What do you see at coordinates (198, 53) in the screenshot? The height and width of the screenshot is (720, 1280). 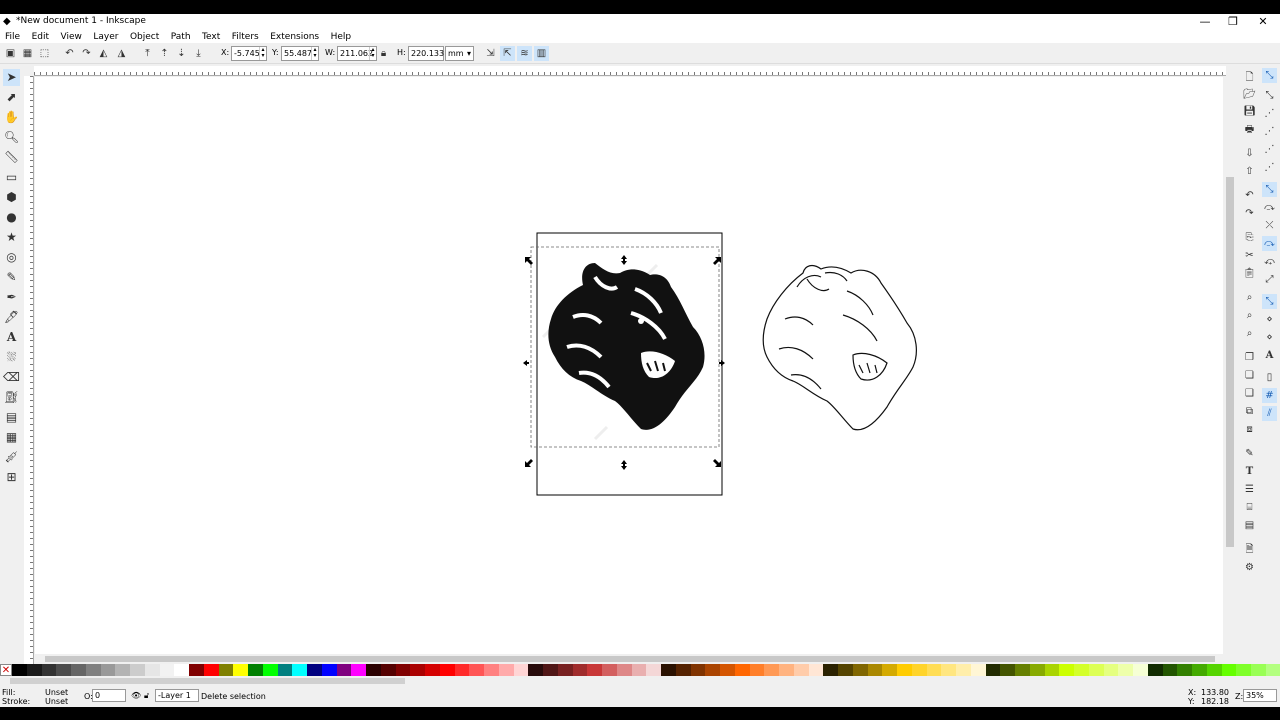 I see `lower-to-bottom-icon: ⤓` at bounding box center [198, 53].